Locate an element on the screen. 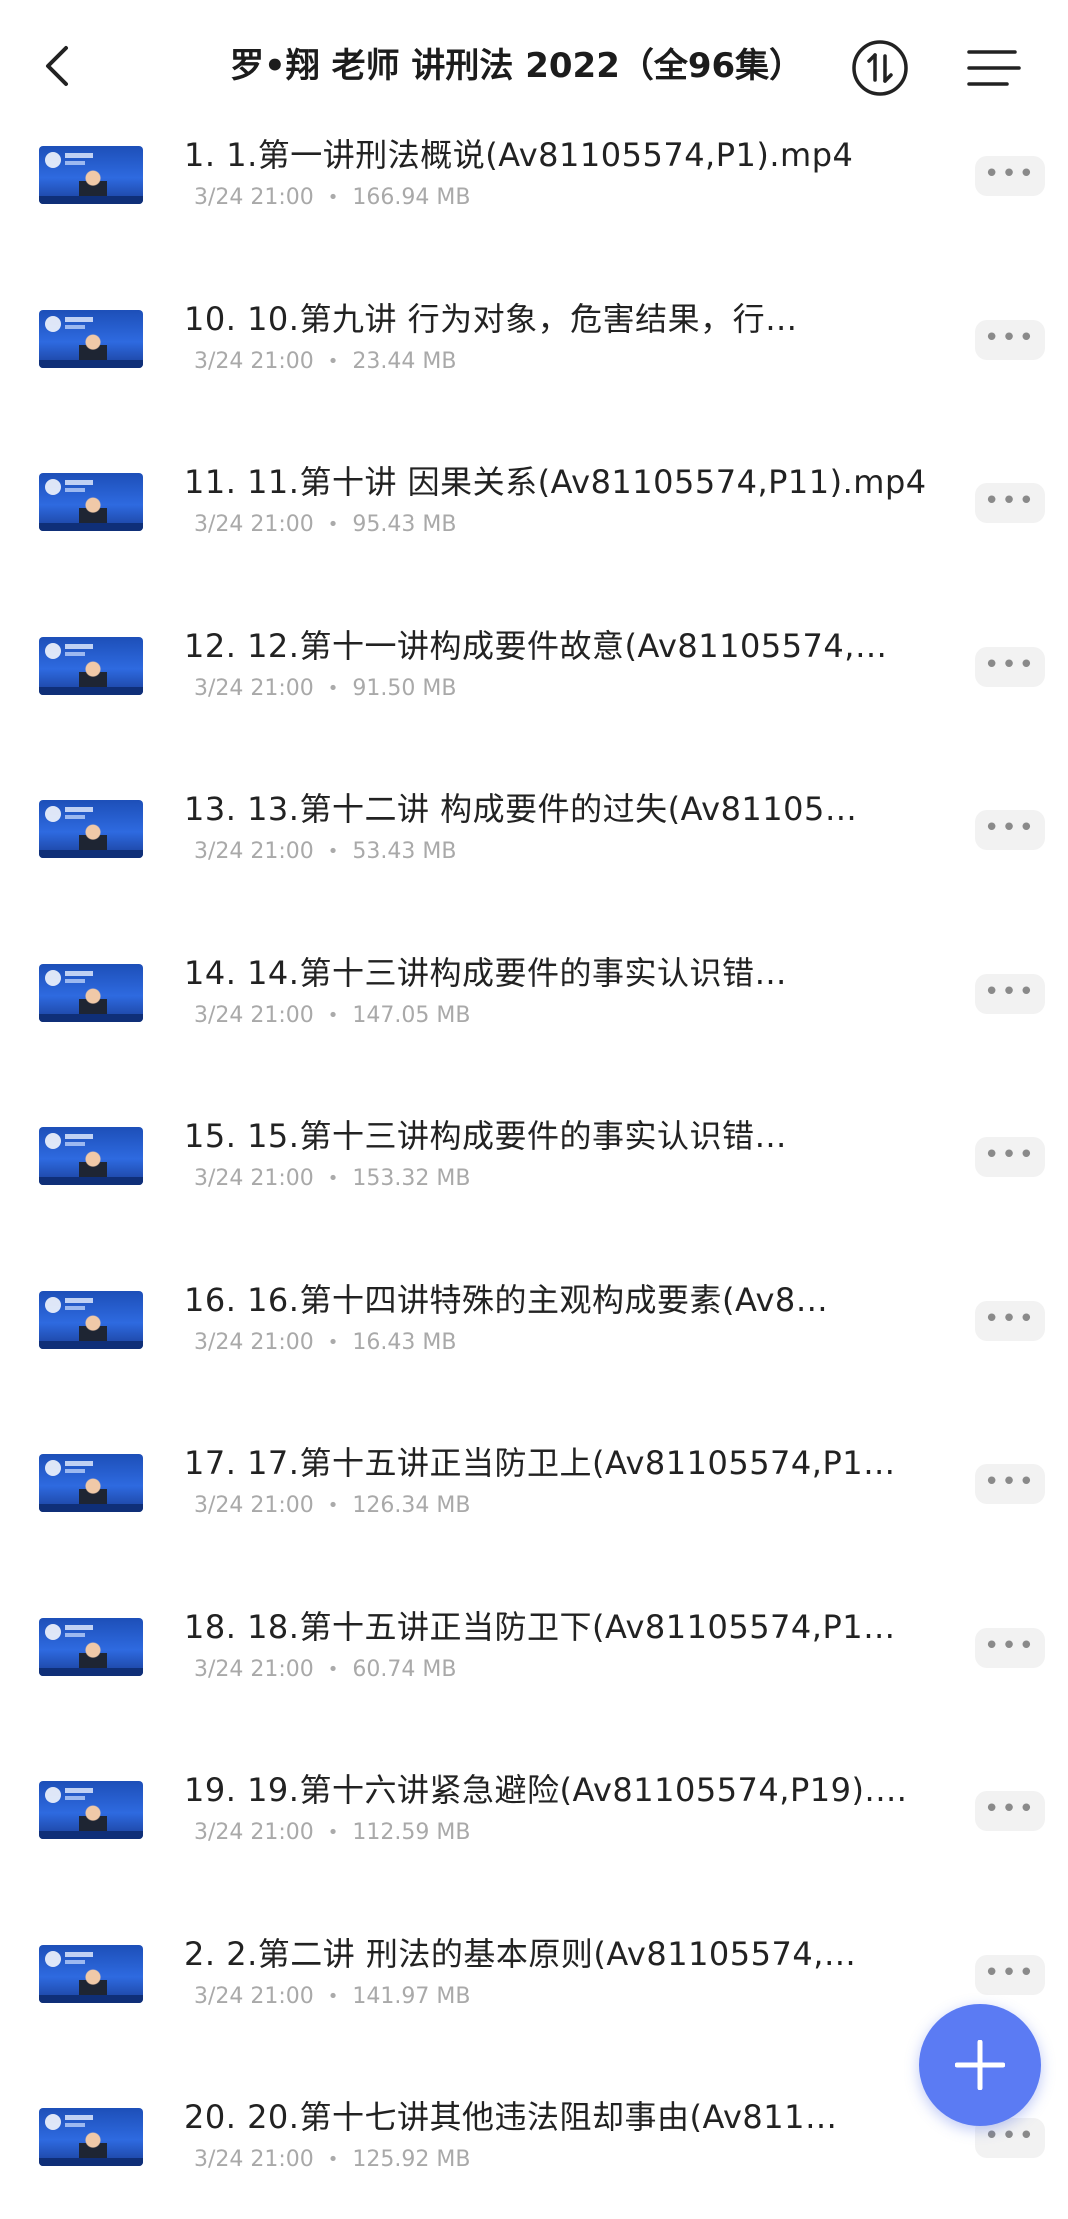 This screenshot has height=2219, width=1068. sort-icon is located at coordinates (880, 68).